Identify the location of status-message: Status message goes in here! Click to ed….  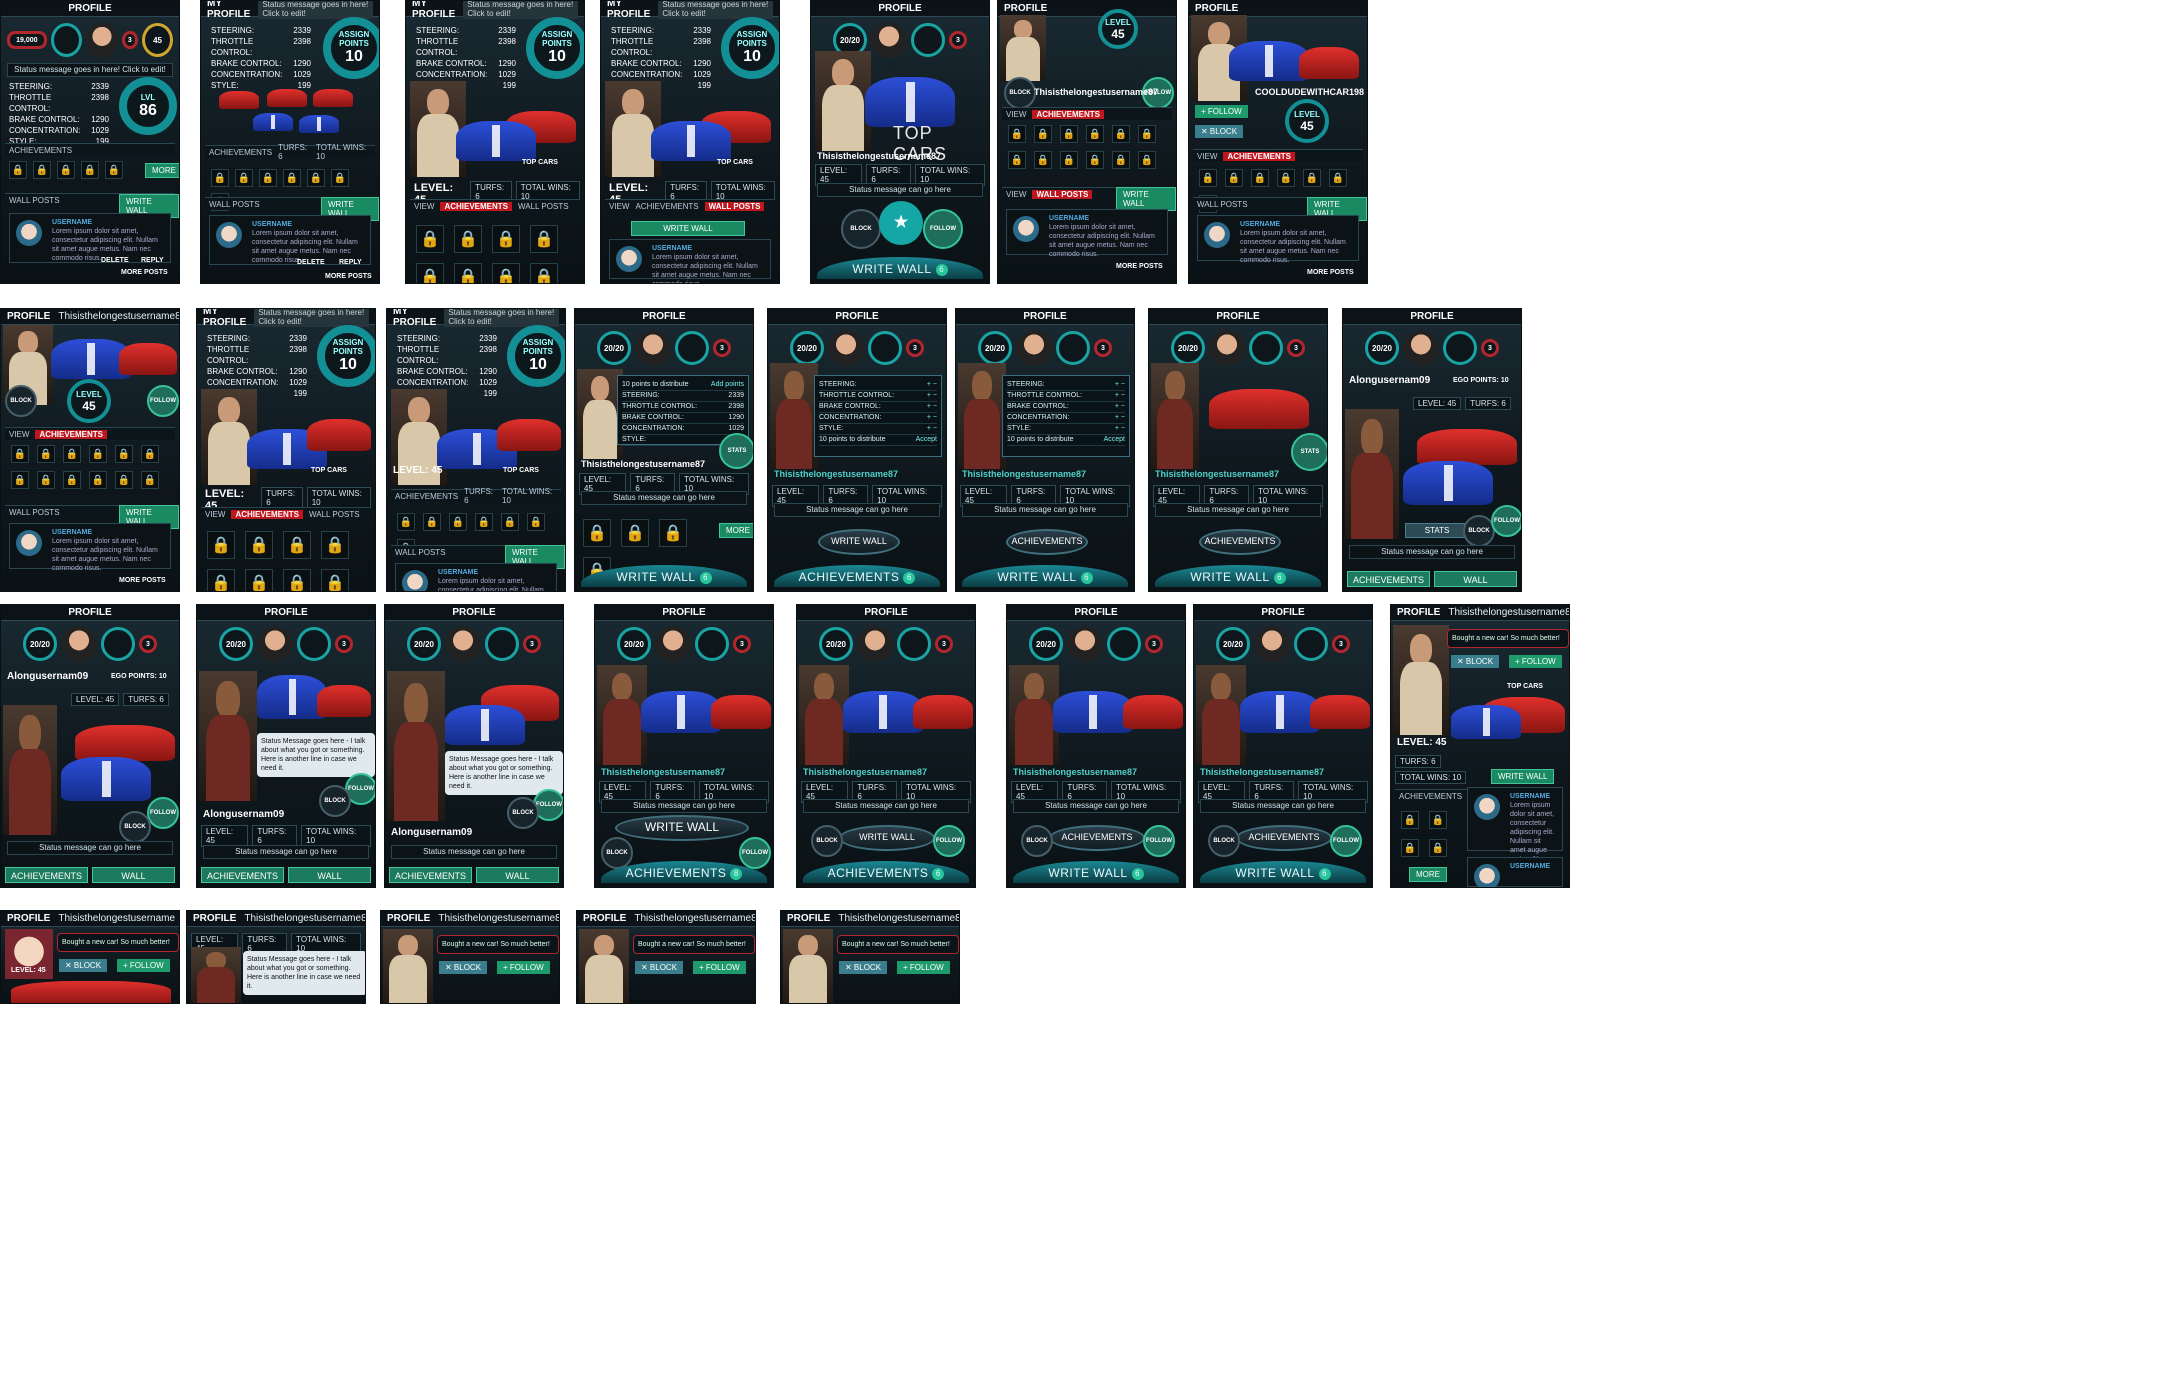
(90, 70).